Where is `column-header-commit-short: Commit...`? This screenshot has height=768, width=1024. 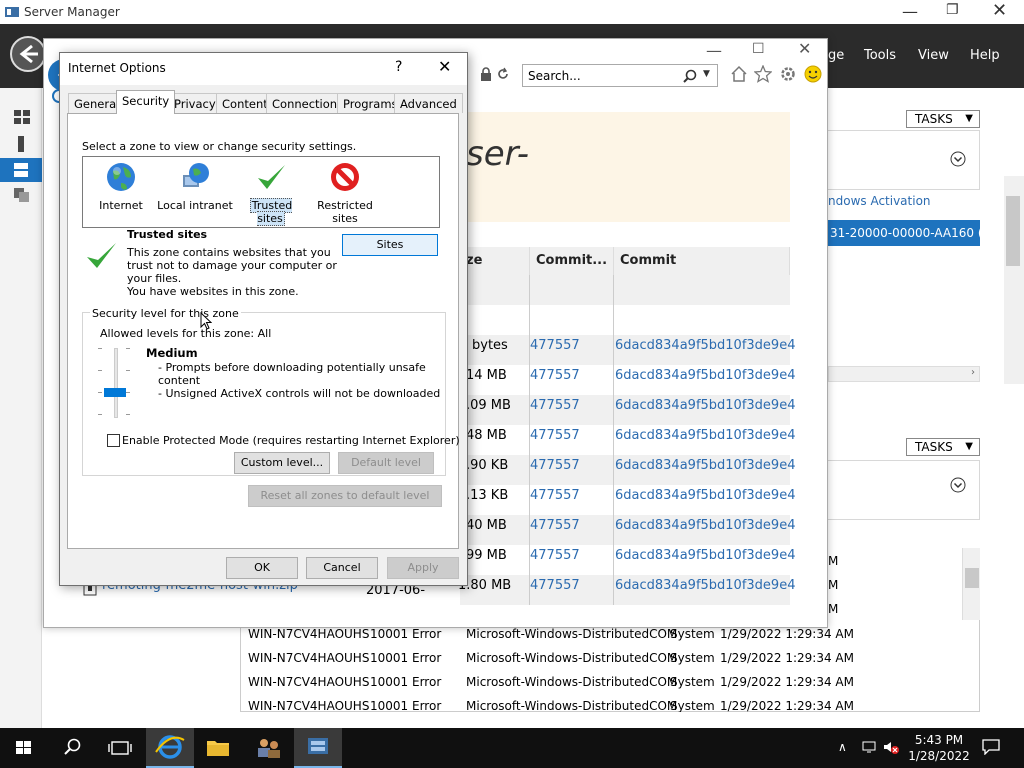
column-header-commit-short: Commit... is located at coordinates (572, 261).